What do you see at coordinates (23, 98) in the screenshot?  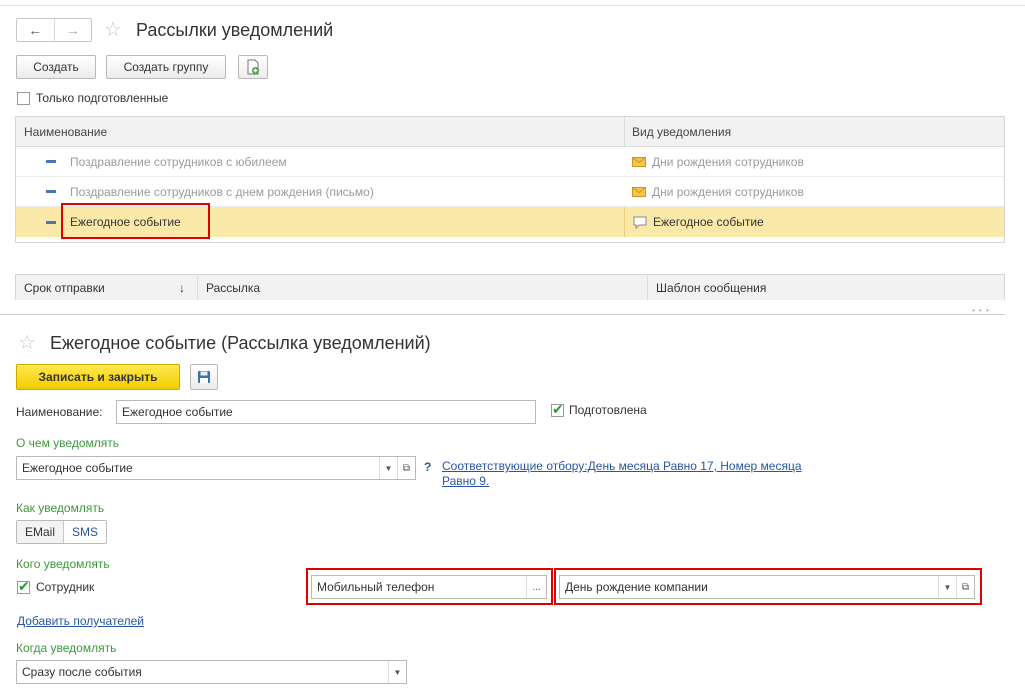 I see `prepared-only-checkbox` at bounding box center [23, 98].